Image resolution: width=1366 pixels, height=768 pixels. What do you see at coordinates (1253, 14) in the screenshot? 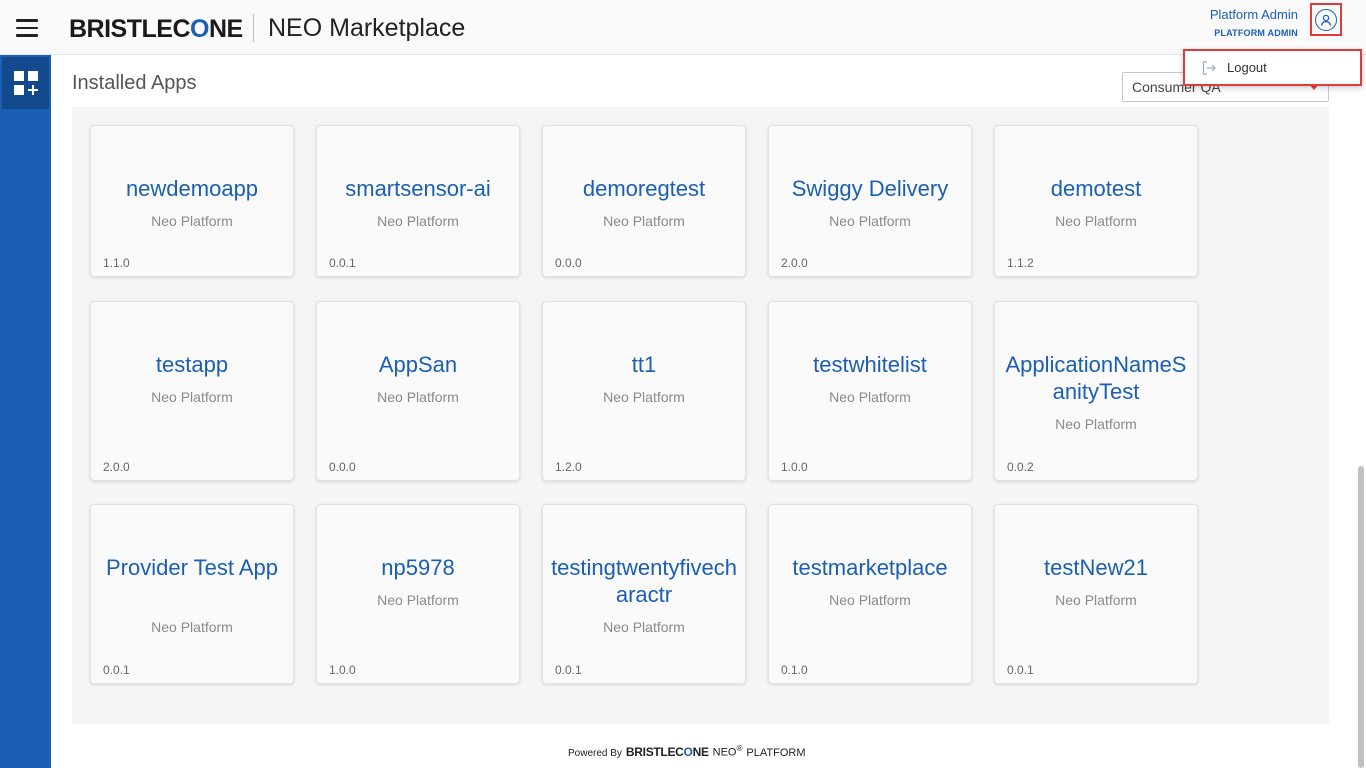
I see `user-name: Platform Admin` at bounding box center [1253, 14].